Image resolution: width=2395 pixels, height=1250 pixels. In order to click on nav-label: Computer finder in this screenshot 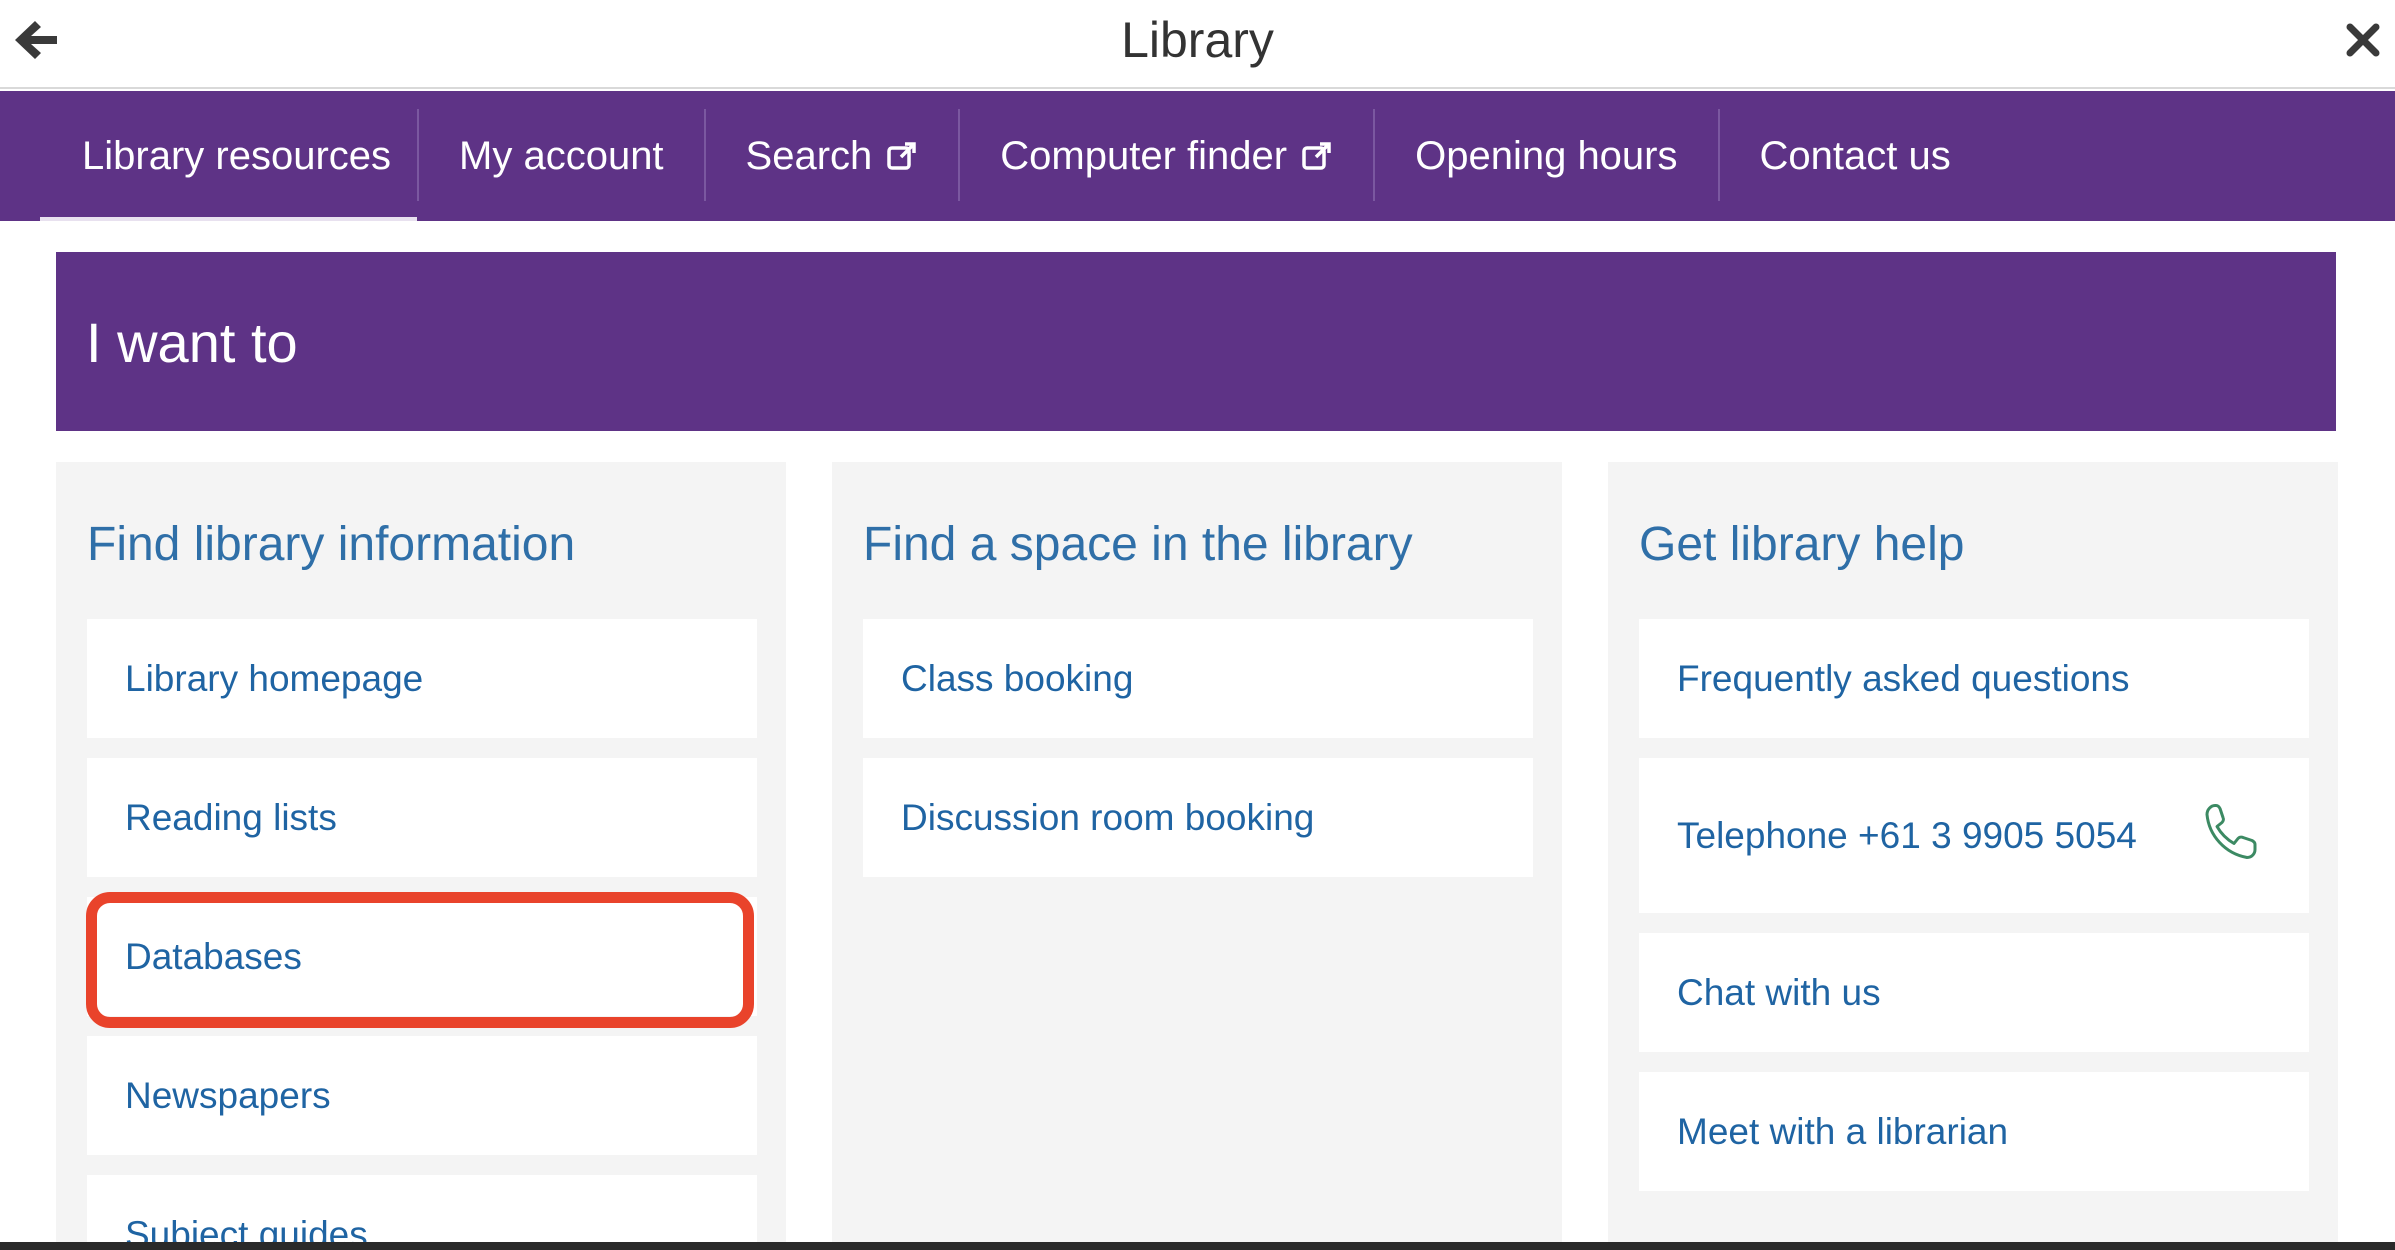, I will do `click(1144, 155)`.